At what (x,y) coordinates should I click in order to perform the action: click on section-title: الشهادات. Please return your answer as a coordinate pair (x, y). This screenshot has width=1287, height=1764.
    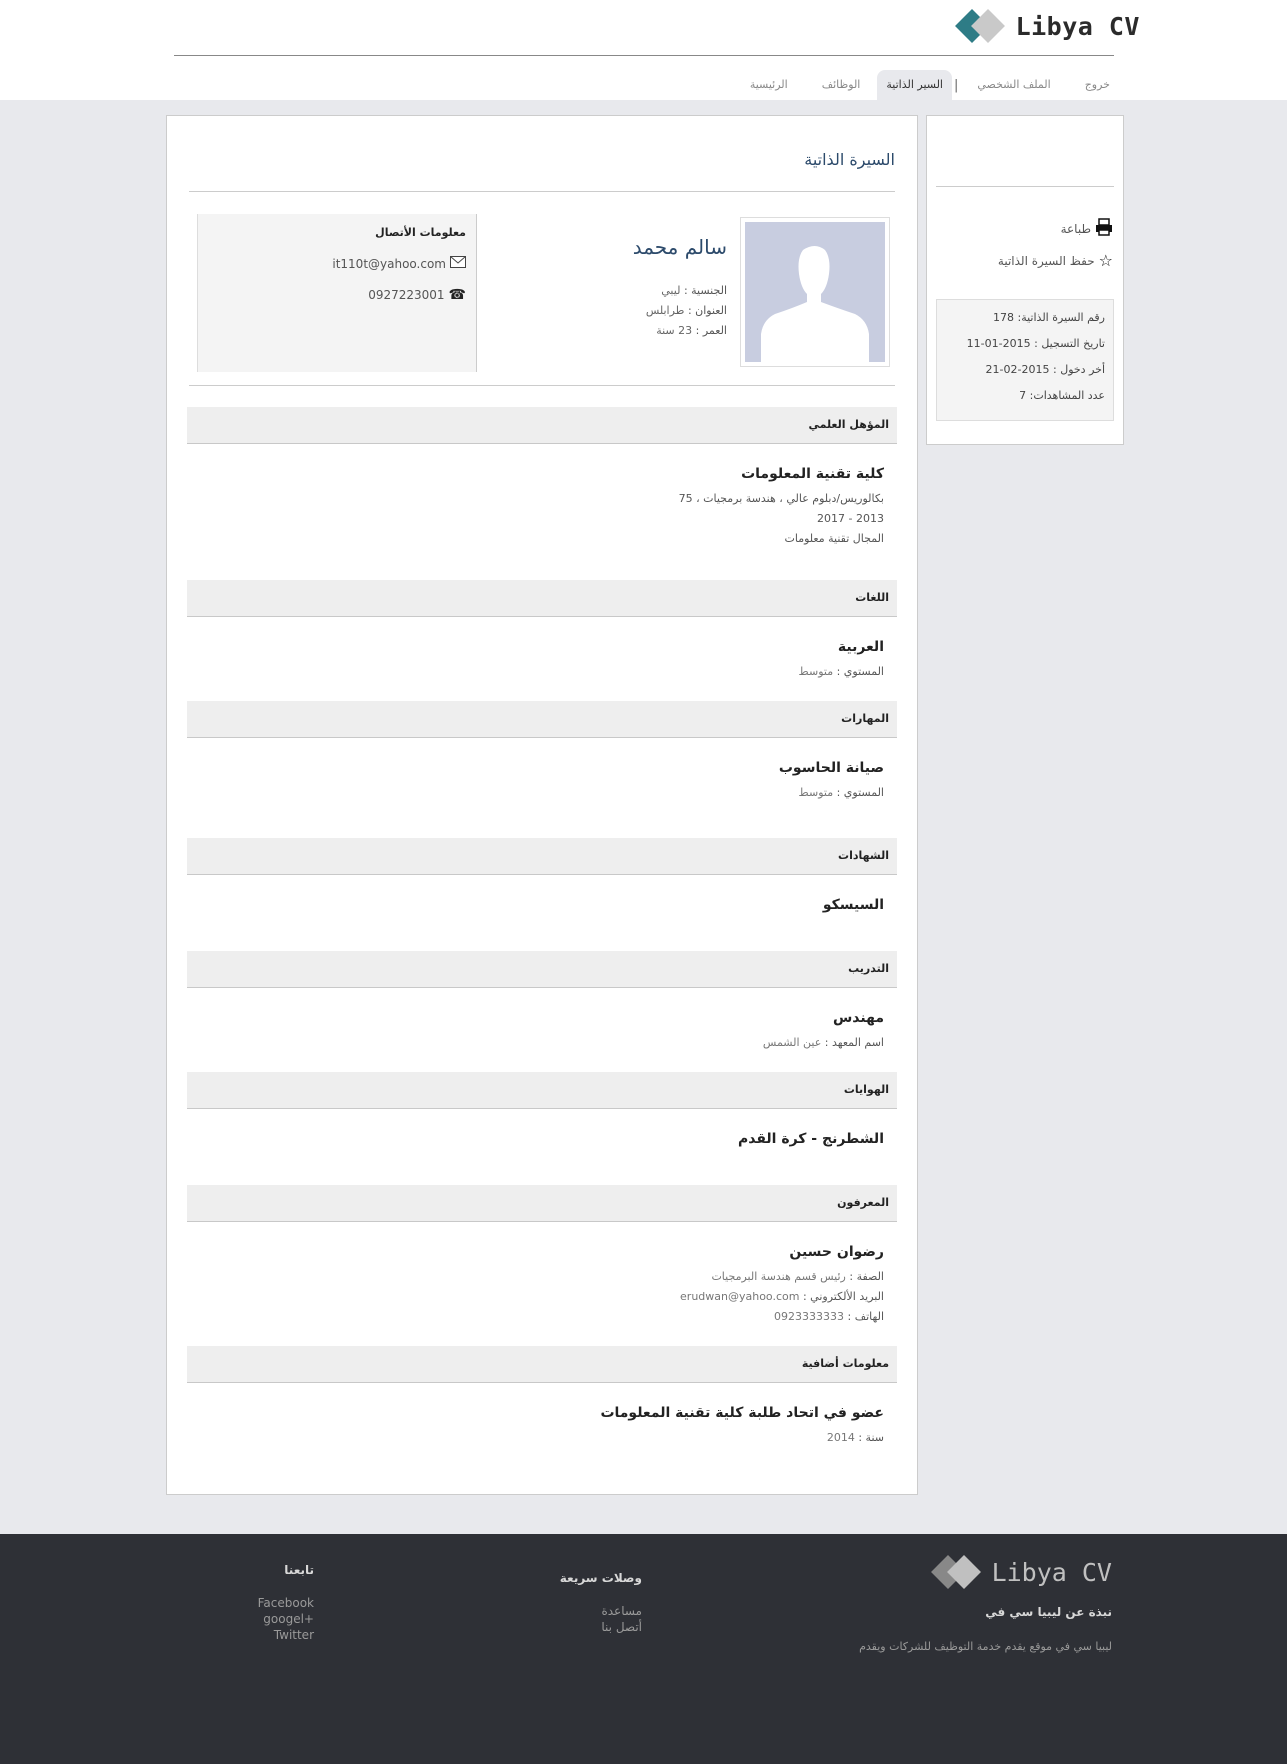
    Looking at the image, I should click on (863, 855).